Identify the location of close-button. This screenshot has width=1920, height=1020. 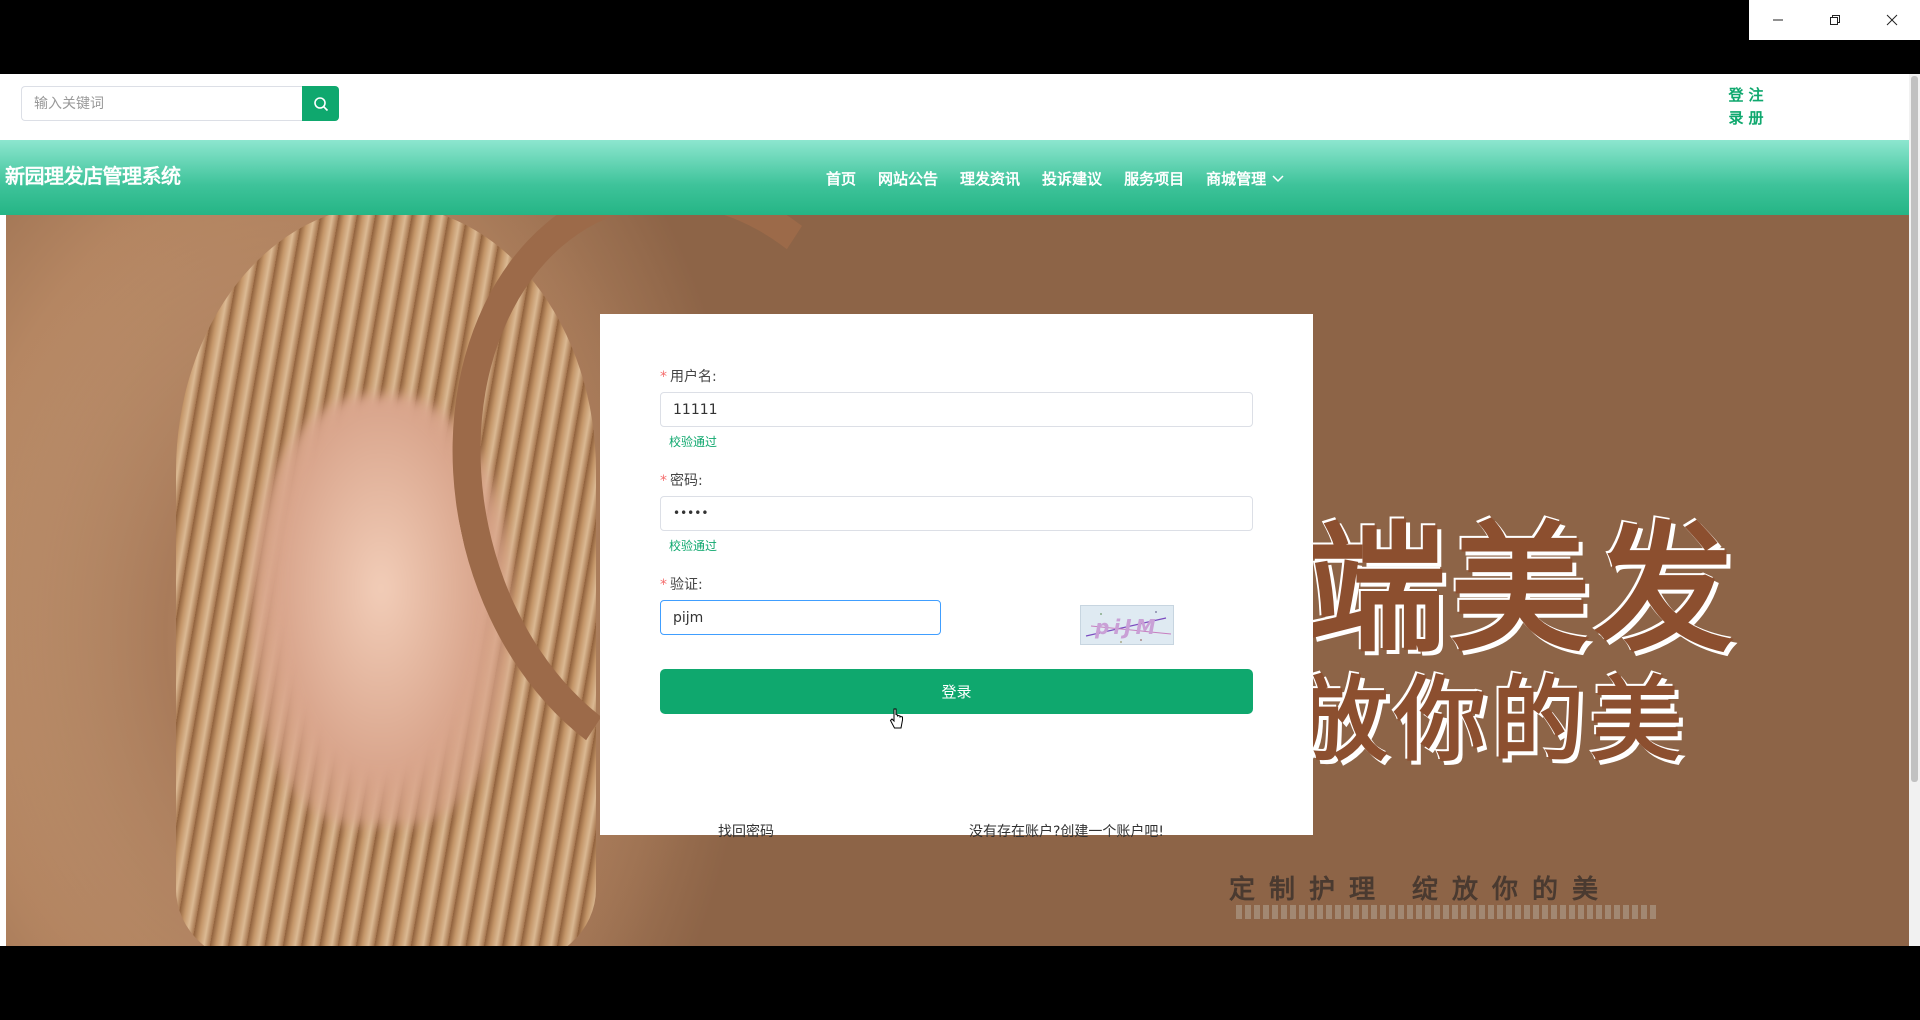
(1891, 20).